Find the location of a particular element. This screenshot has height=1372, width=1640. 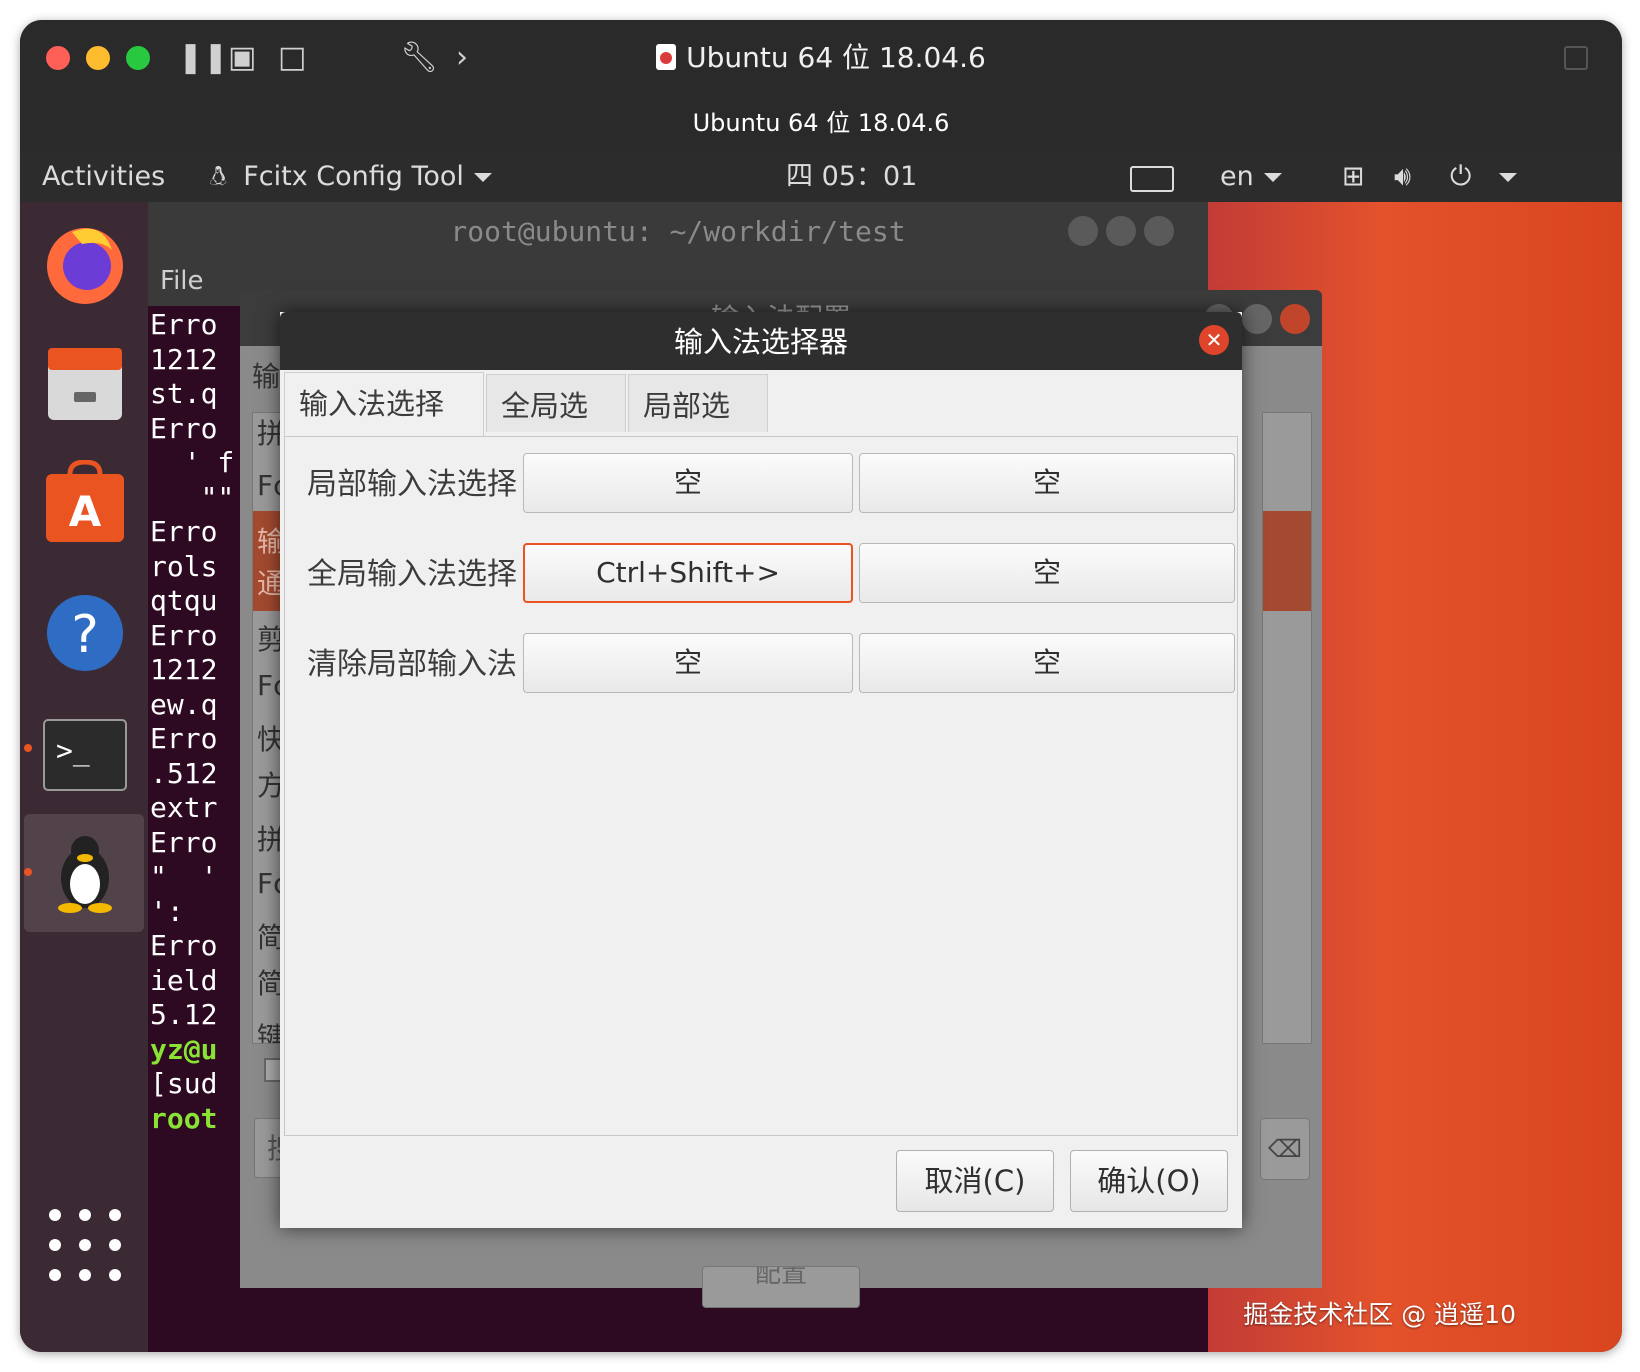

firefox-icon is located at coordinates (85, 263).